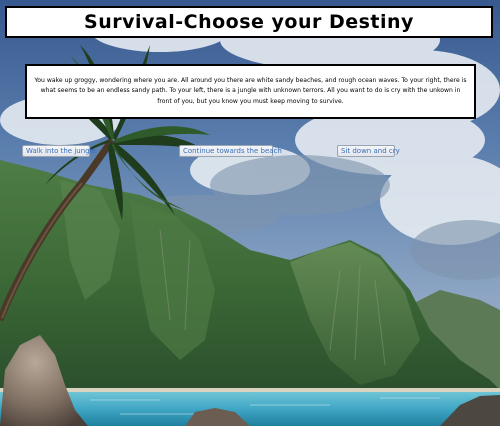 The height and width of the screenshot is (426, 500). I want to click on continue-towards-beach-button: Continue towards the beach, so click(230, 151).